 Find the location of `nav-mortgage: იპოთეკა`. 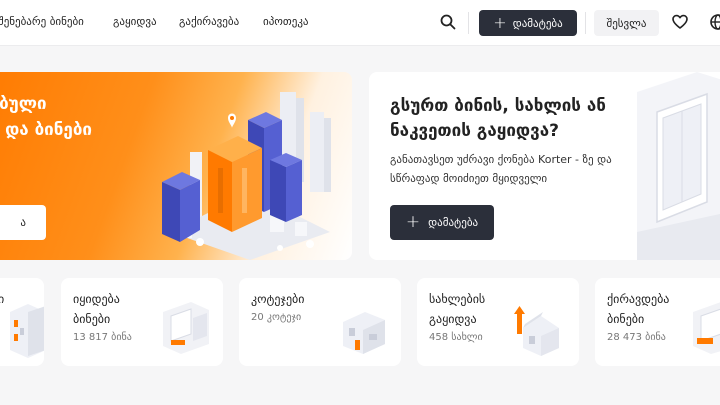

nav-mortgage: იპოთეკა is located at coordinates (286, 21).